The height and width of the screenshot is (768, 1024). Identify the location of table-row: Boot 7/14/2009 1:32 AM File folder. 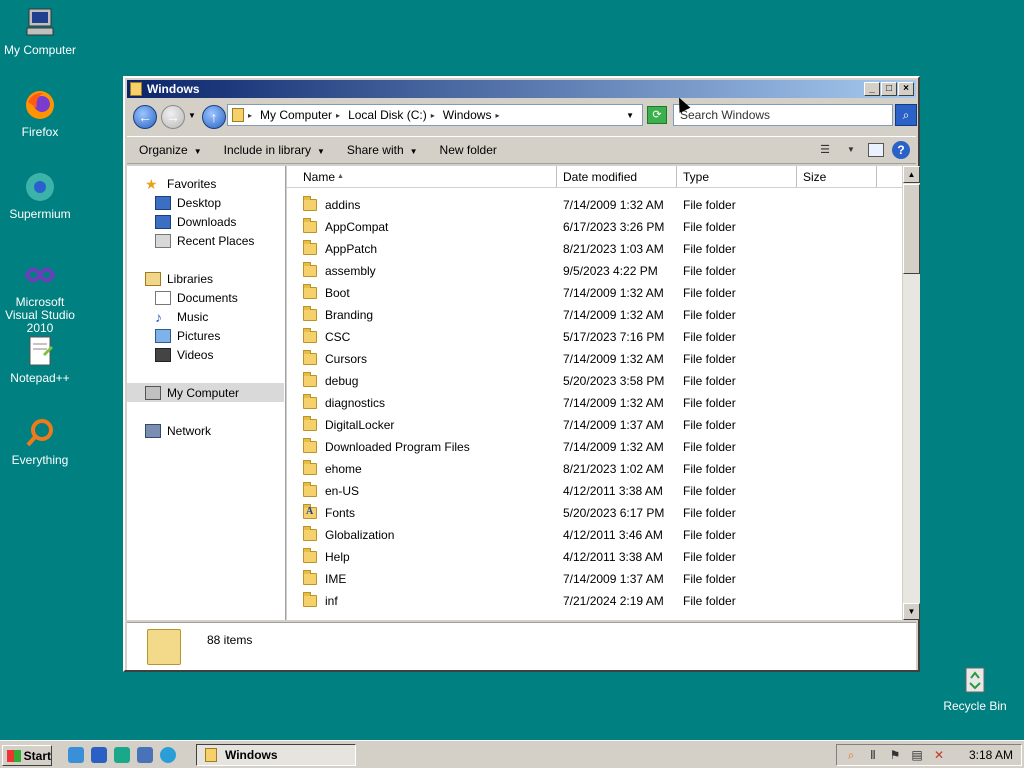
(594, 293).